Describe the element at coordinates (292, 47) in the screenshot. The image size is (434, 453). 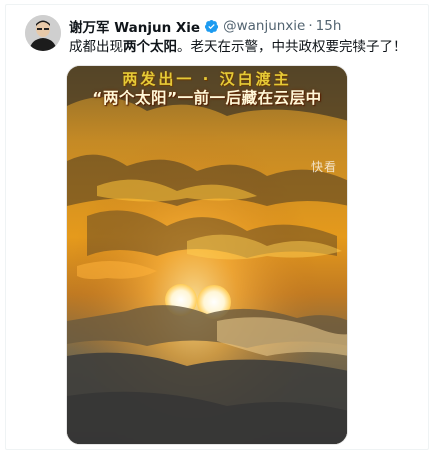
I see `tweet-text-part2: 。老天在示警，中共政权要完犊子了！` at that location.